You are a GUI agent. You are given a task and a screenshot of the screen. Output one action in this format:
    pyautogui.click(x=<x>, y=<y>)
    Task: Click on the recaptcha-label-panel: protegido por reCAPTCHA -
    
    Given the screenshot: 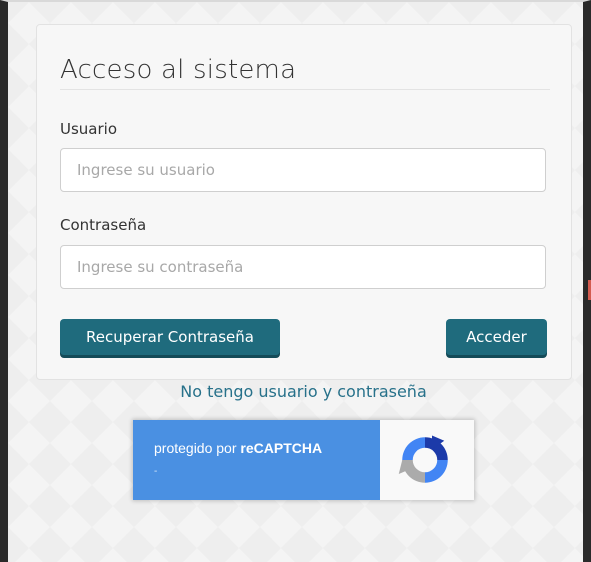 What is the action you would take?
    pyautogui.click(x=256, y=460)
    